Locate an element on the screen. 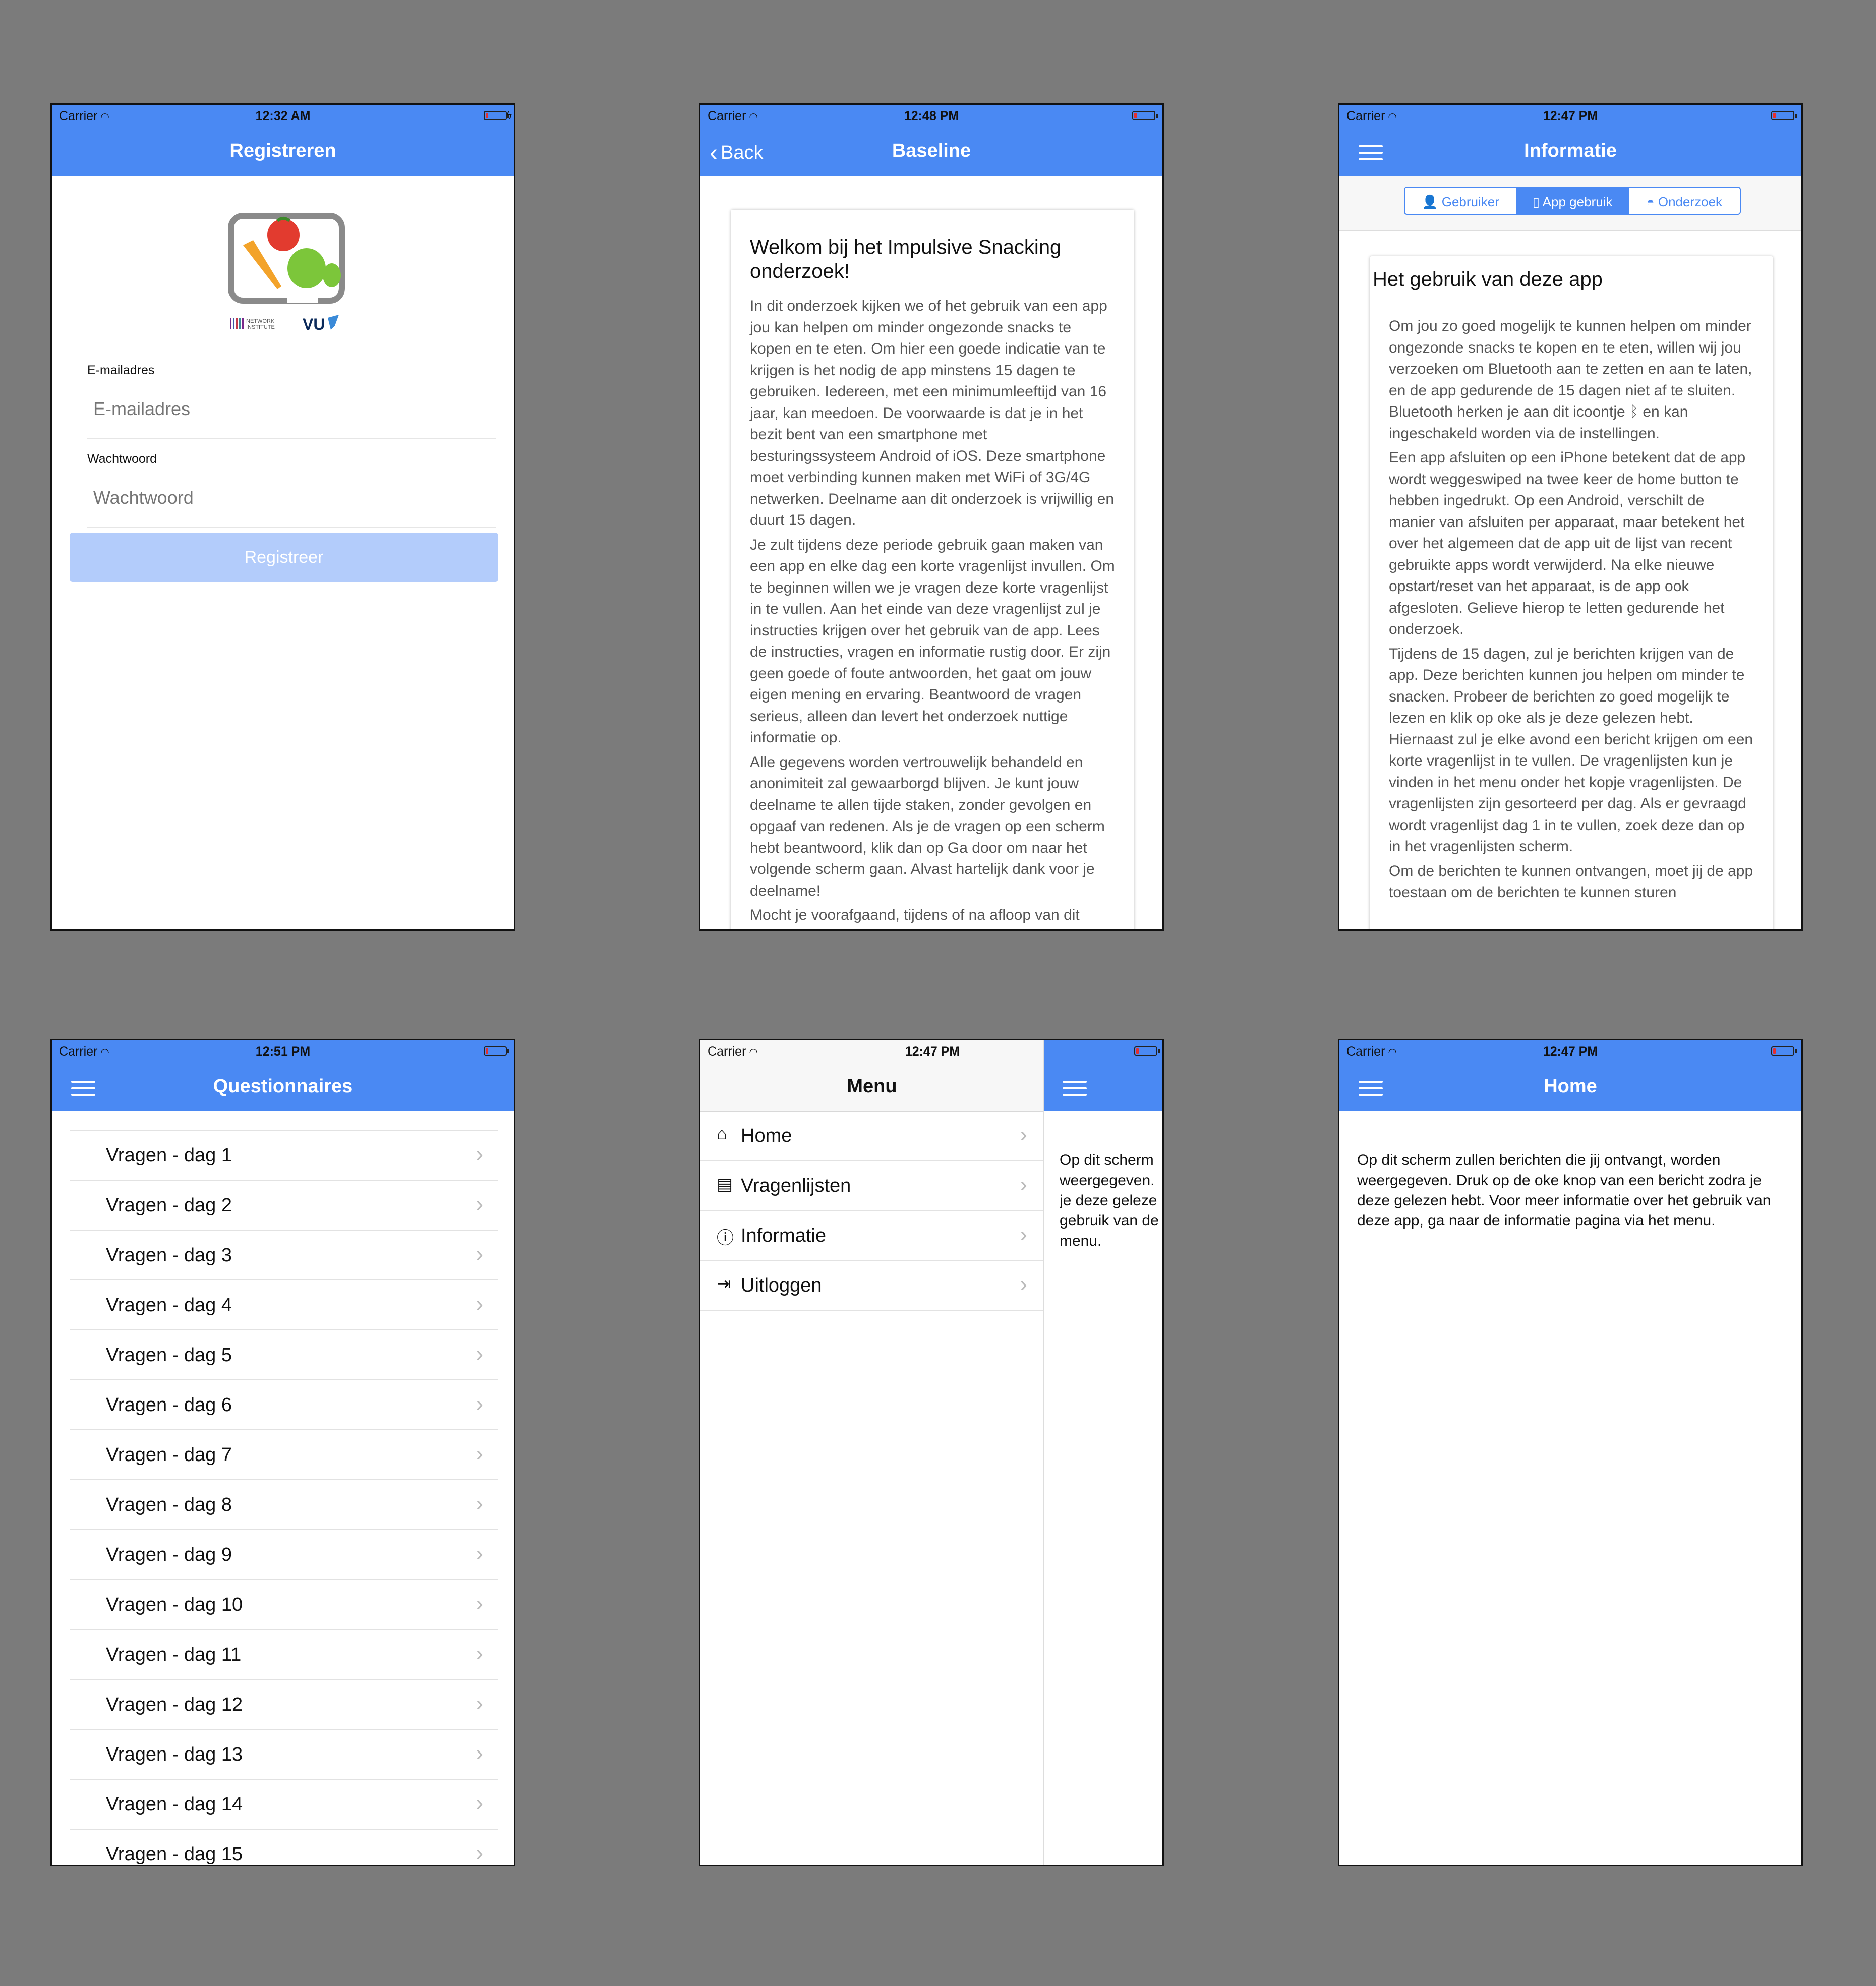 Image resolution: width=1876 pixels, height=1986 pixels. book-icon: ▤ is located at coordinates (725, 1185).